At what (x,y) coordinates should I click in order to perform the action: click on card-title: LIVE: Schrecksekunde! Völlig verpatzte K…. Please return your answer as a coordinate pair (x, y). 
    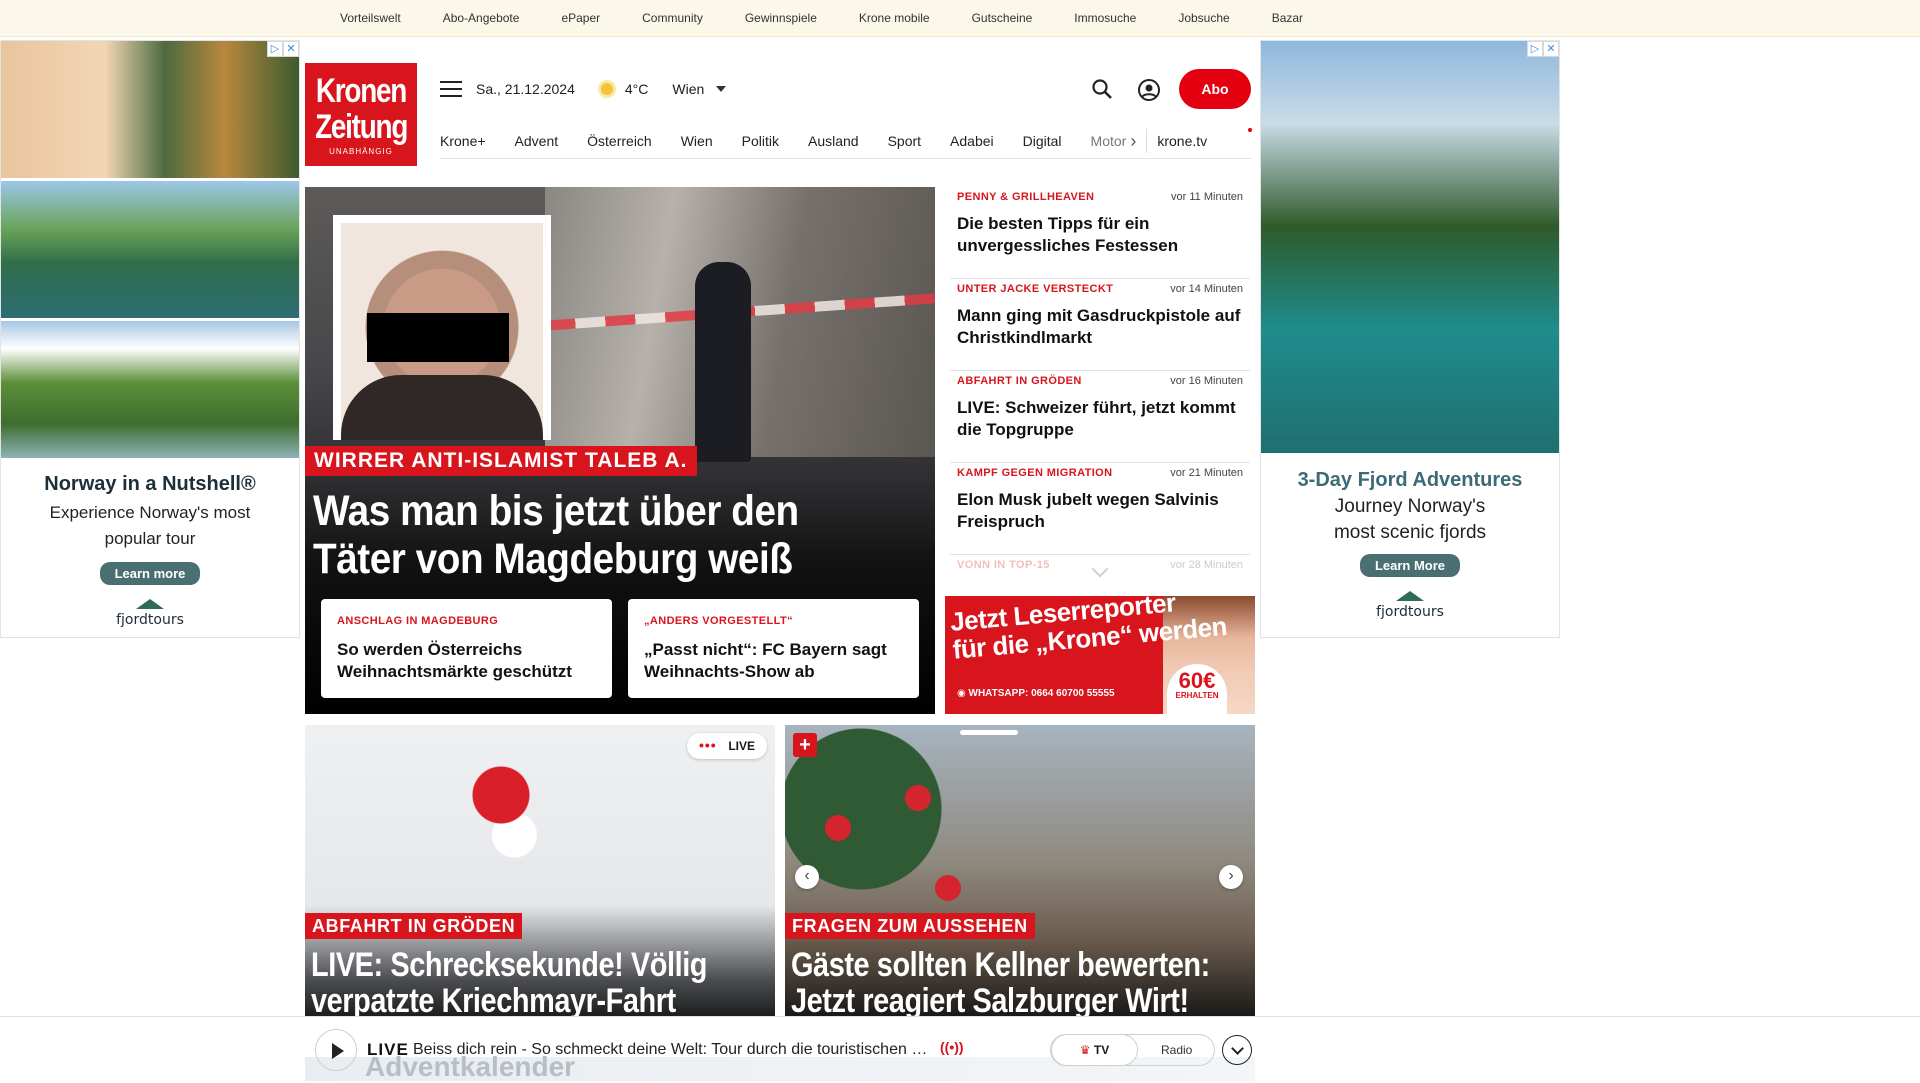
    Looking at the image, I should click on (509, 983).